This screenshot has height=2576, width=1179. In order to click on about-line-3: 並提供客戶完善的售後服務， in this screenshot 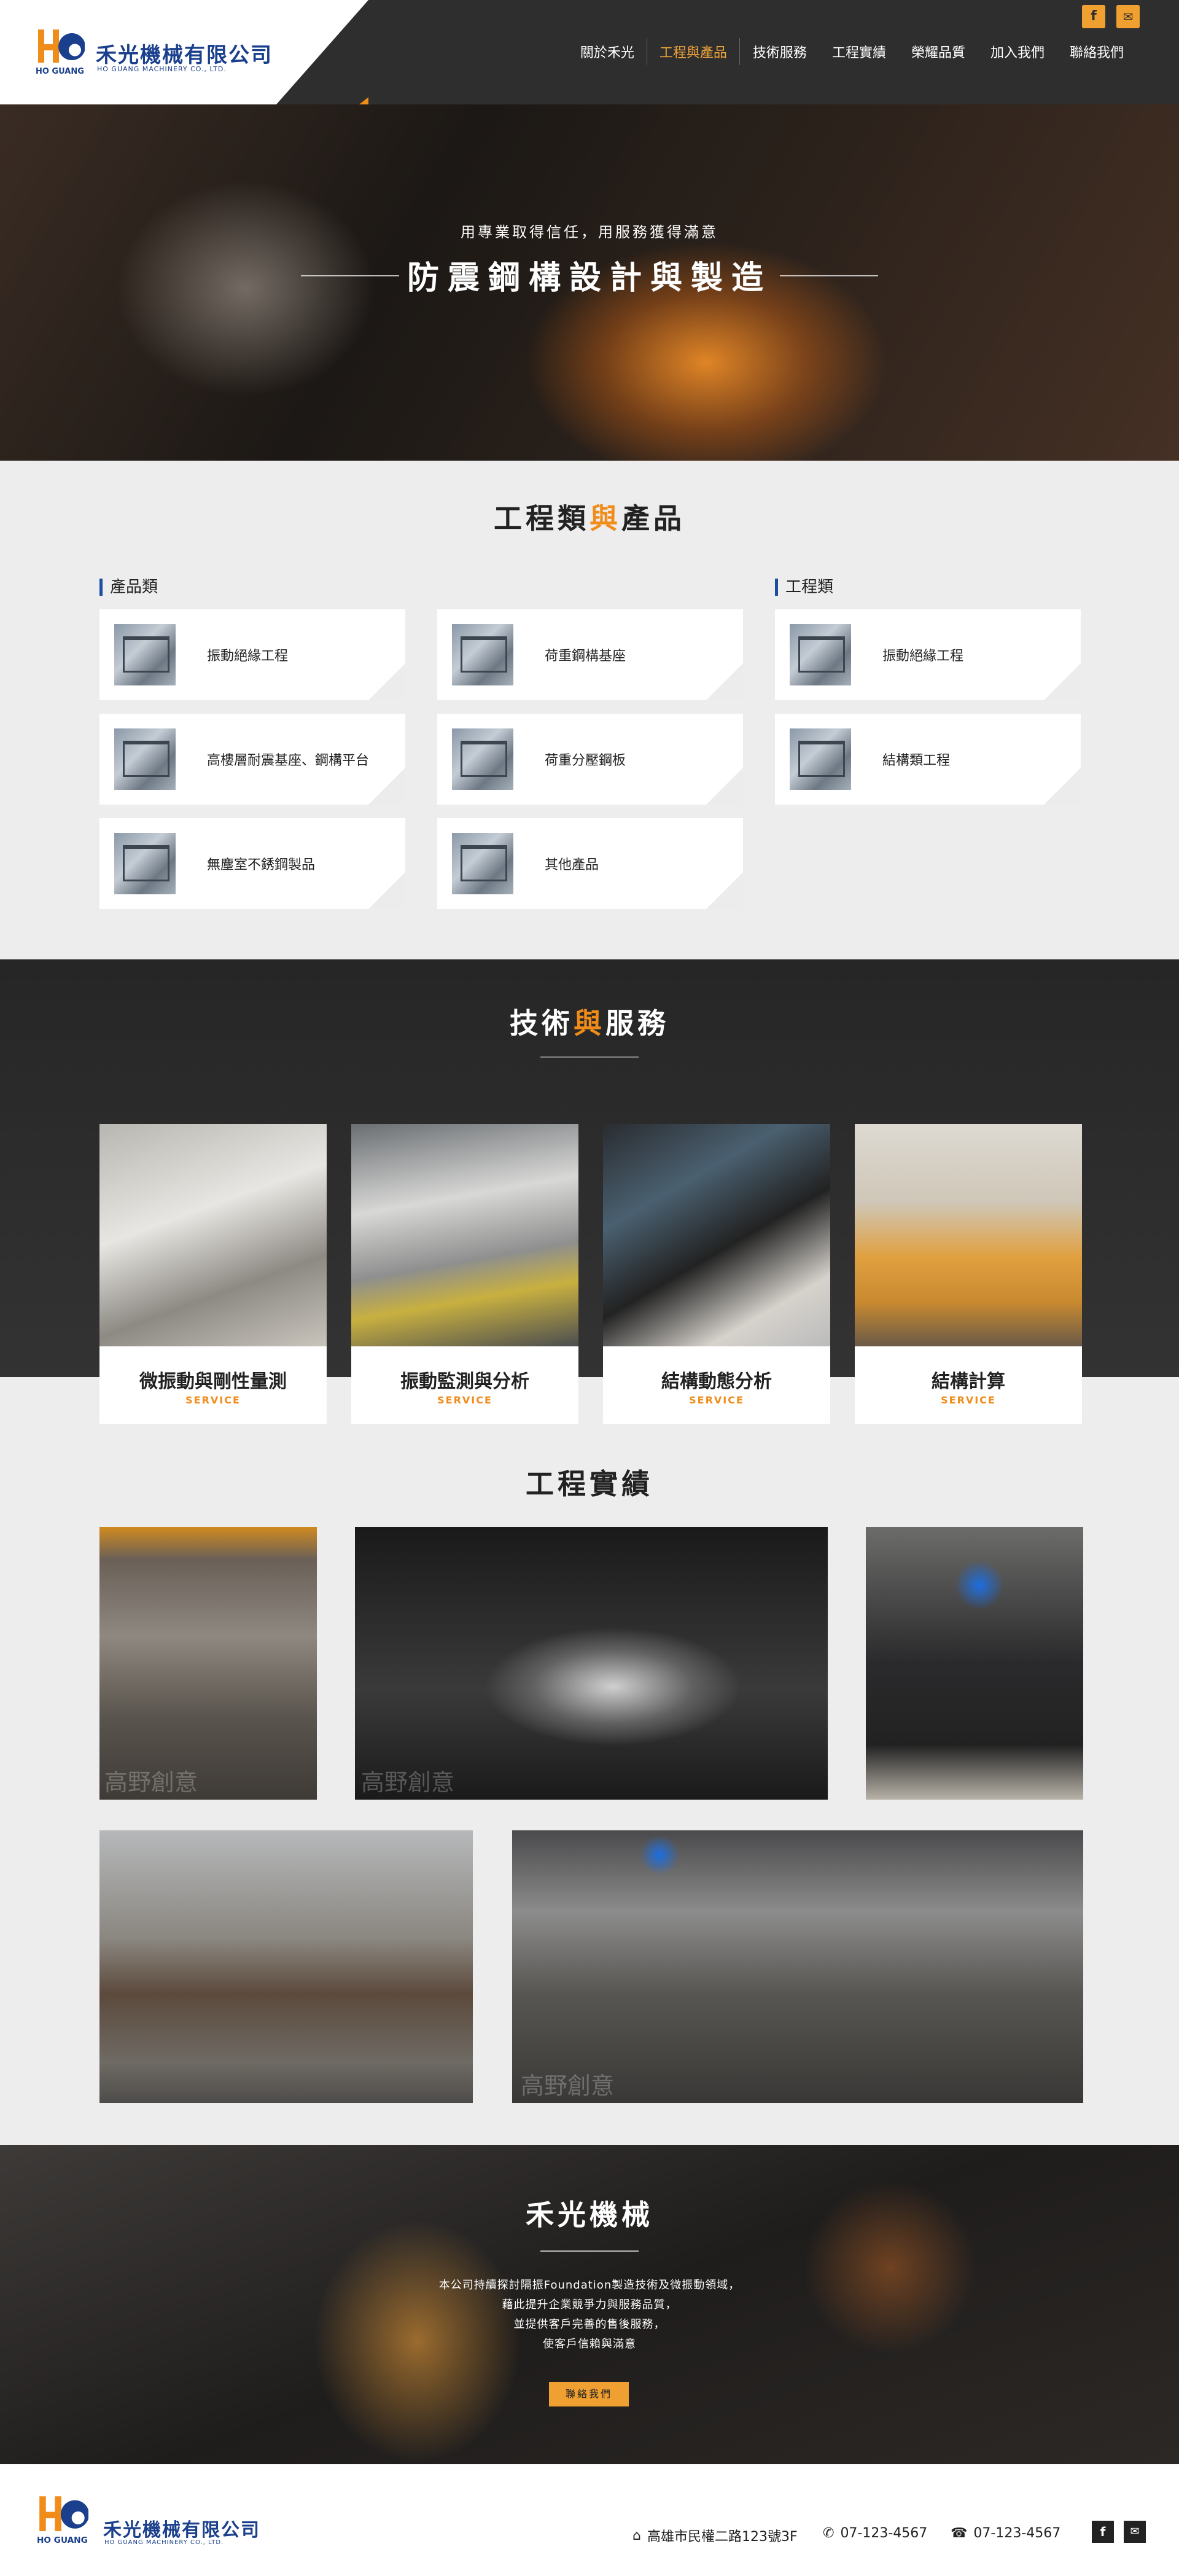, I will do `click(589, 2324)`.